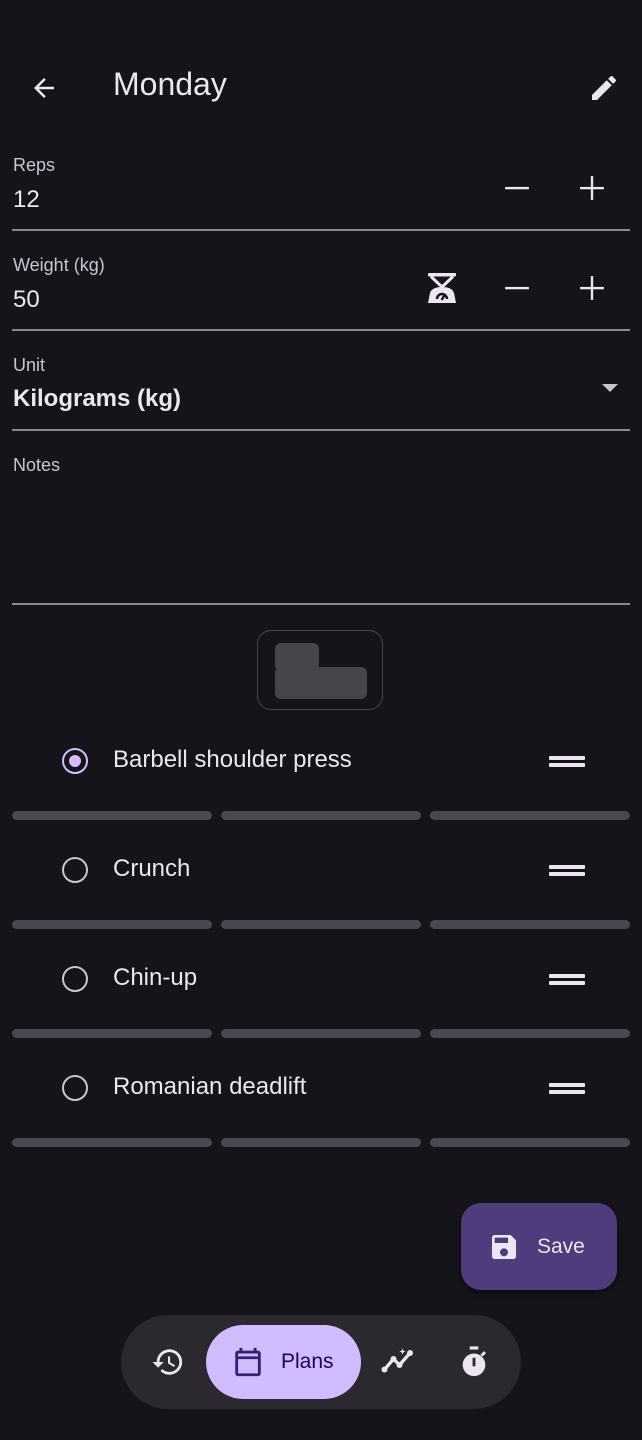 This screenshot has height=1440, width=642. I want to click on exercise-name: Romanian deadlift, so click(210, 1086).